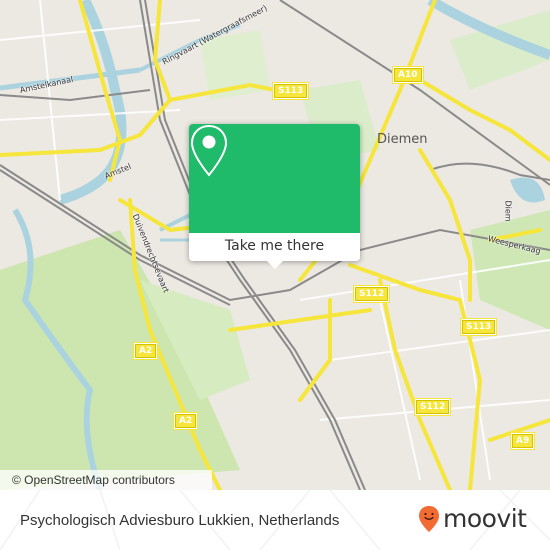  I want to click on street-label: Diem, so click(508, 211).